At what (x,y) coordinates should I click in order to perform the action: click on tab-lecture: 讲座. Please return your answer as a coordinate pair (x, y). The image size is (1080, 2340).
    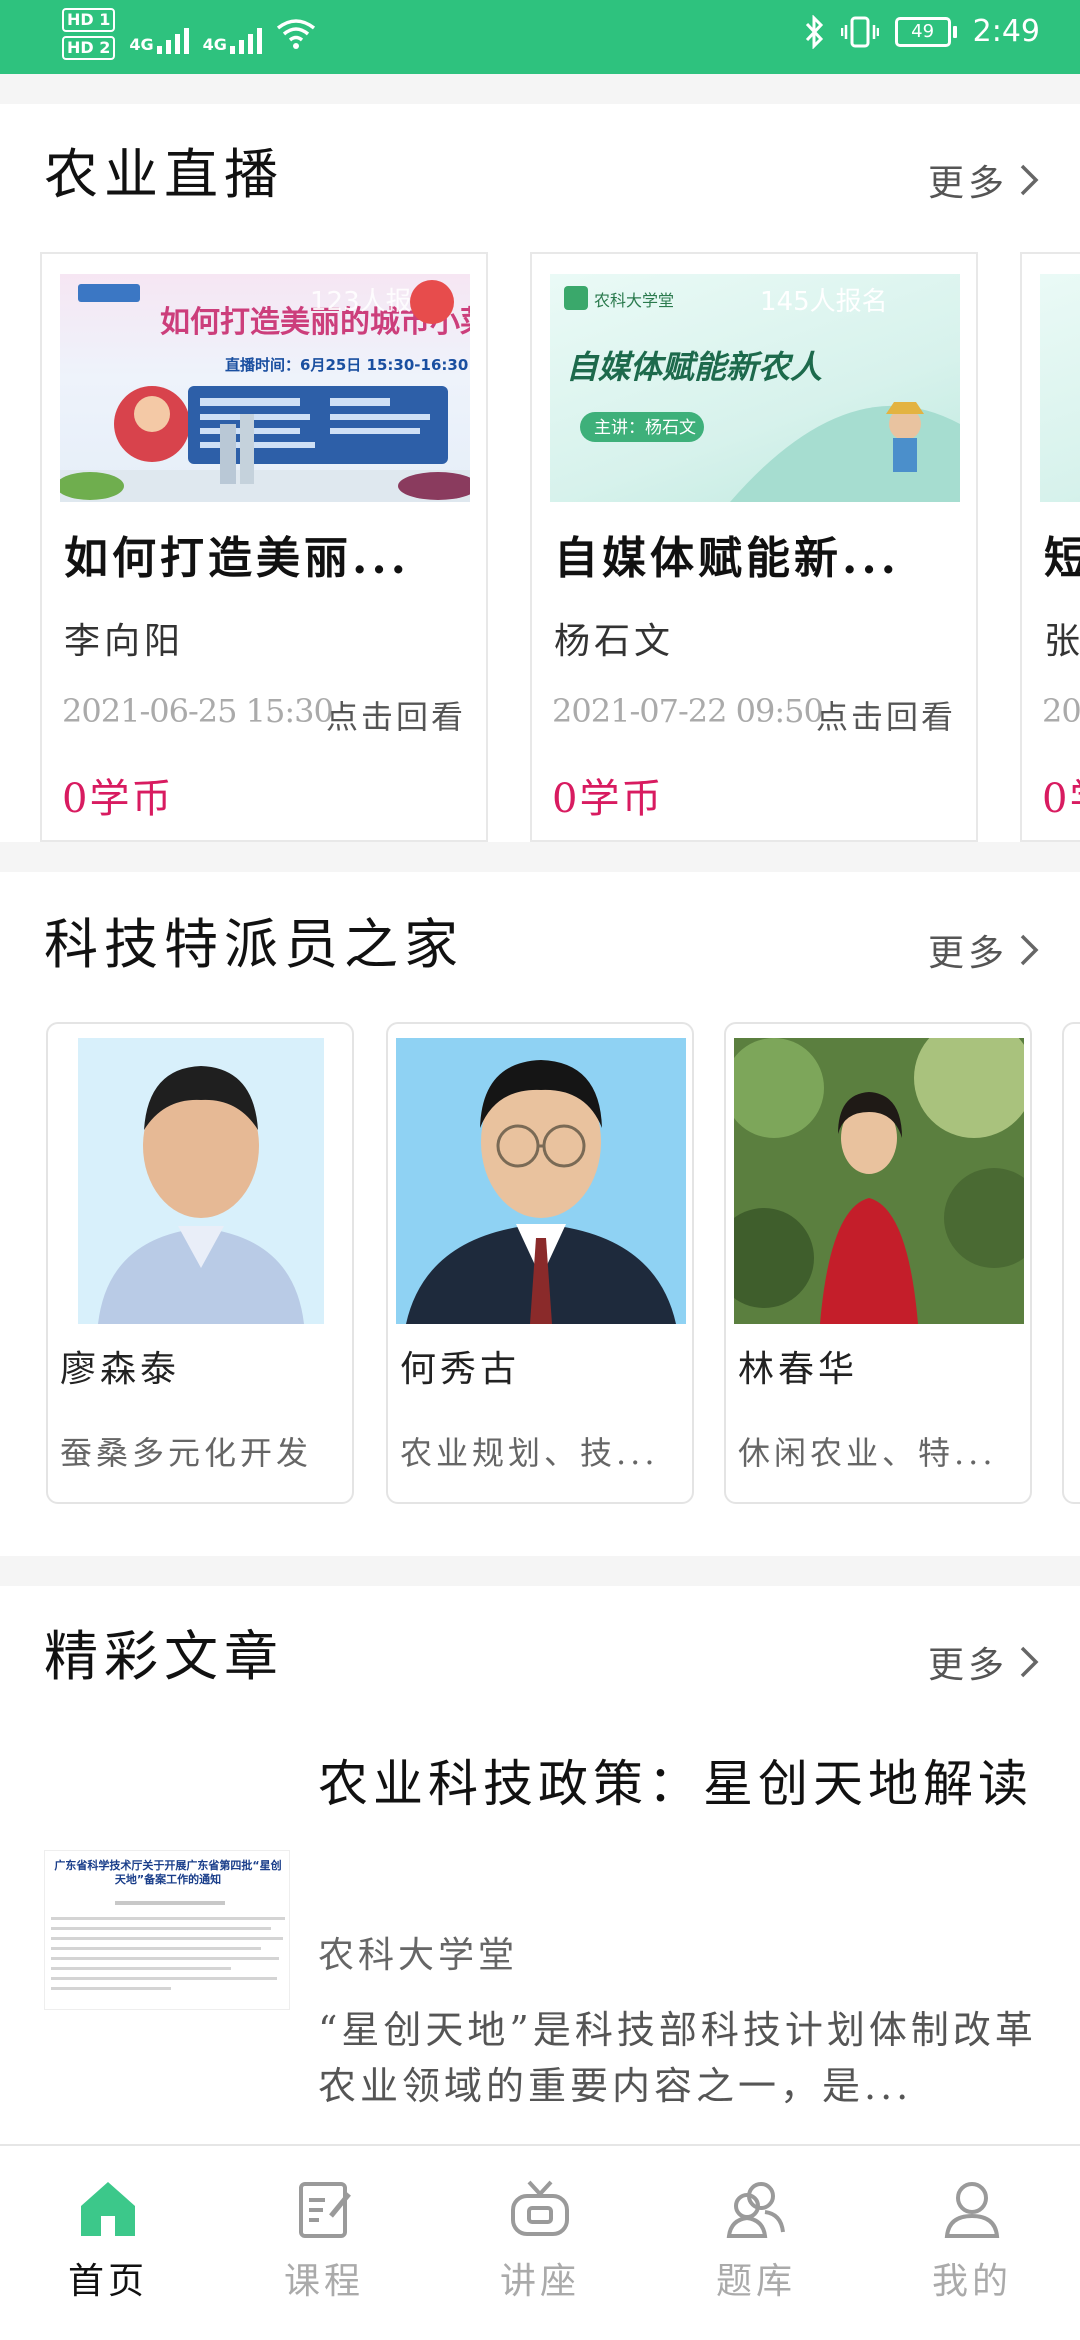
    Looking at the image, I should click on (540, 2240).